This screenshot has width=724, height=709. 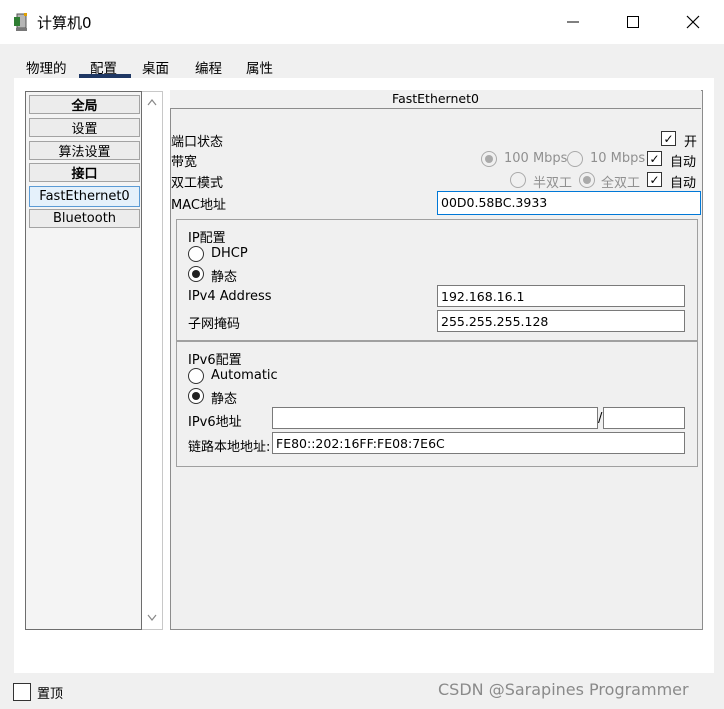 I want to click on ipv6-address-input, so click(x=435, y=418).